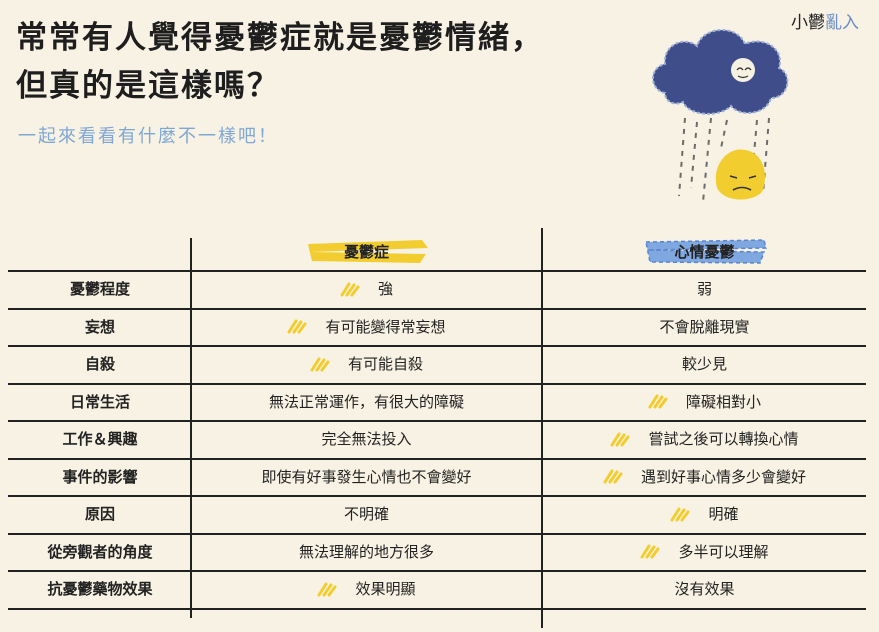 The height and width of the screenshot is (632, 879). I want to click on cell-depression: 無法理解的地方很多, so click(366, 552).